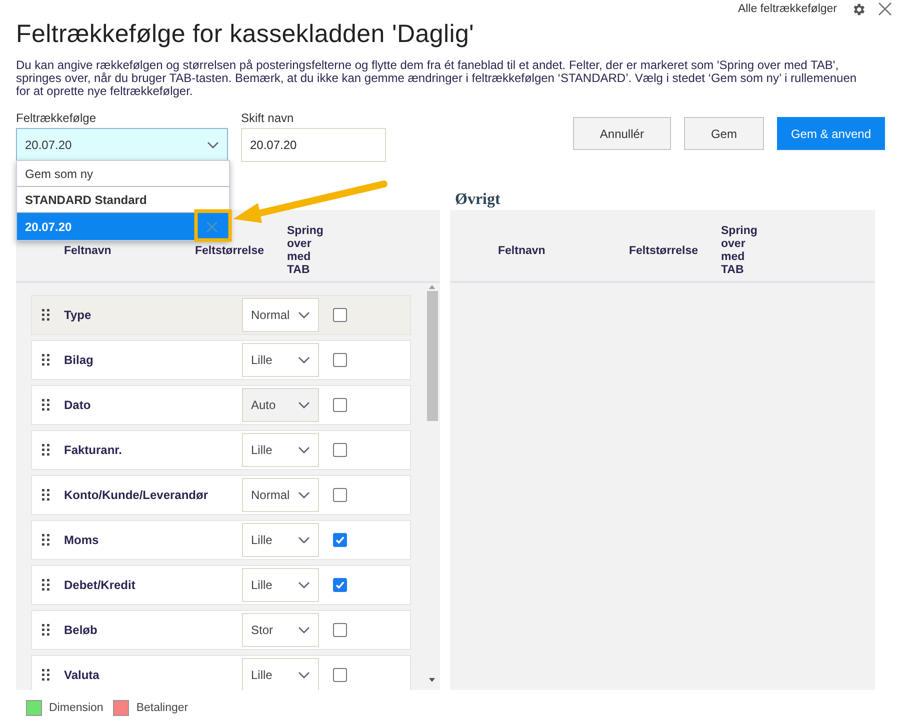  Describe the element at coordinates (313, 145) in the screenshot. I see `name-field: 20.07.20` at that location.